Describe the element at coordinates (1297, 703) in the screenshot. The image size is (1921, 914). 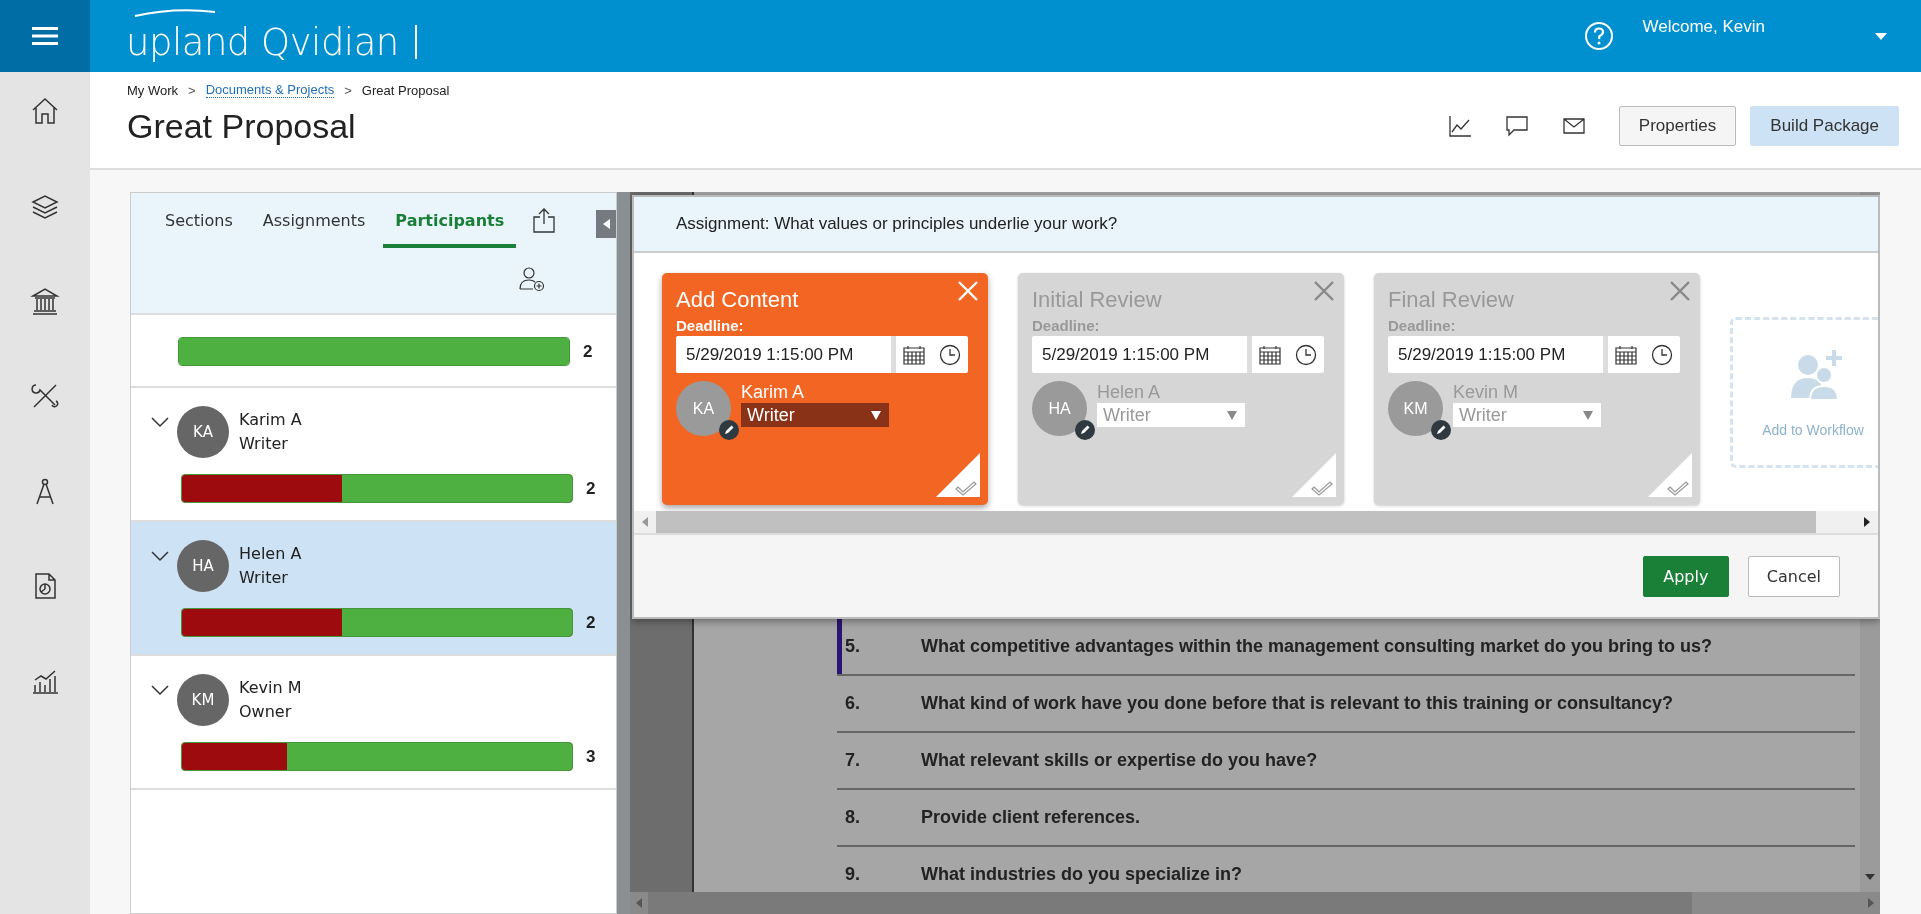
I see `question-text: What kind of work have you done before that is relevant to this training or consultancy?` at that location.